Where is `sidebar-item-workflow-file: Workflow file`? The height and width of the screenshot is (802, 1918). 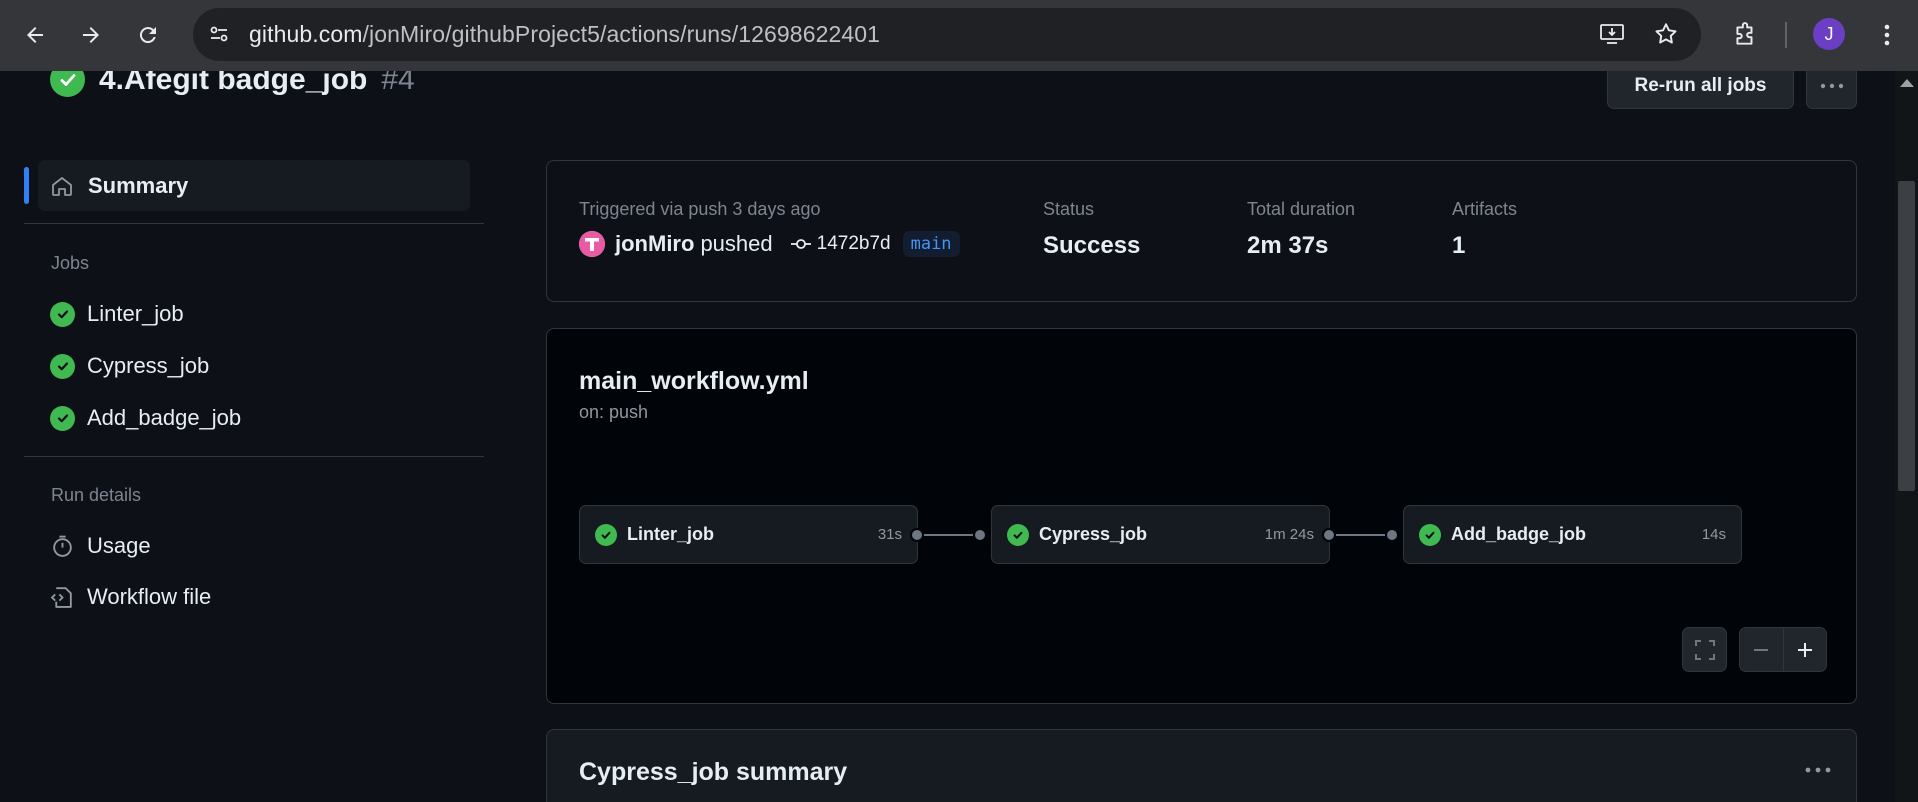 sidebar-item-workflow-file: Workflow file is located at coordinates (130, 597).